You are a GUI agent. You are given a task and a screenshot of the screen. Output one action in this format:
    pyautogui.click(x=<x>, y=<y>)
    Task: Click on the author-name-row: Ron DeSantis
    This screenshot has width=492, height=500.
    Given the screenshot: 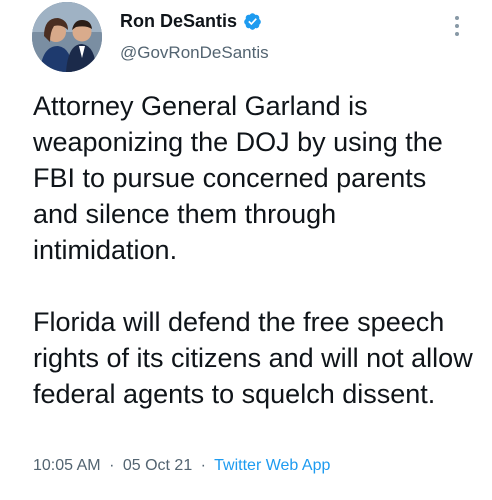 What is the action you would take?
    pyautogui.click(x=191, y=21)
    